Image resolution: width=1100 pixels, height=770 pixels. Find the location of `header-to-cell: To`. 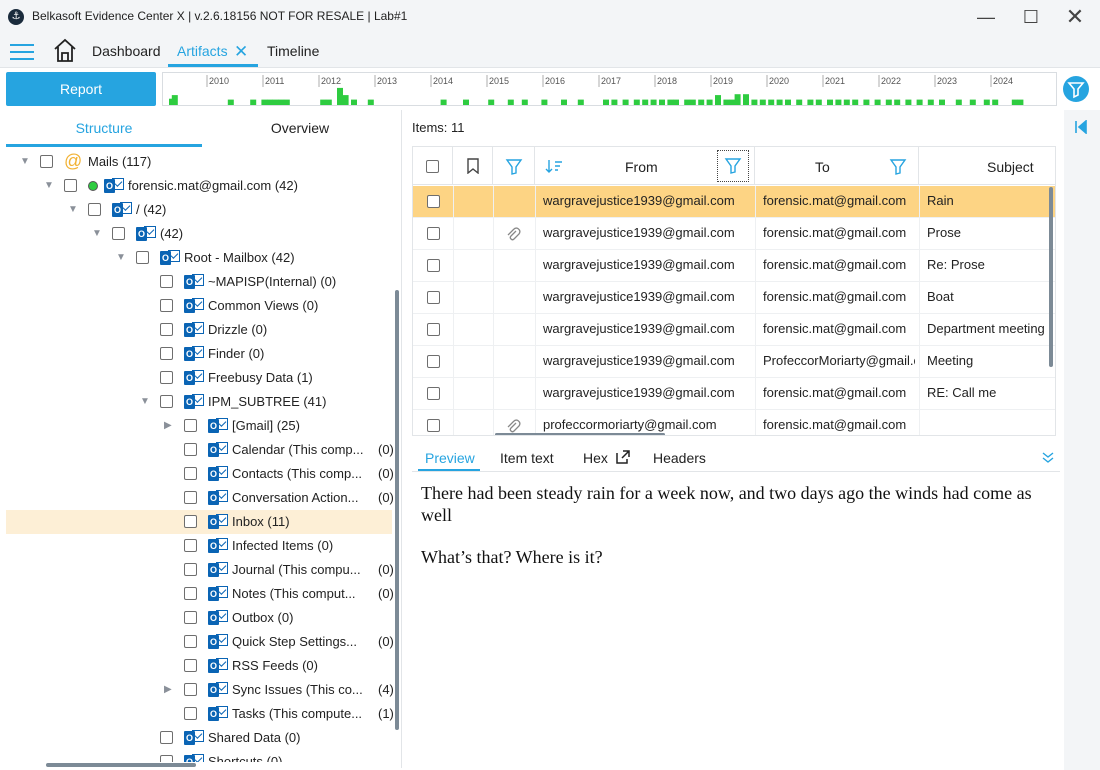

header-to-cell: To is located at coordinates (837, 166).